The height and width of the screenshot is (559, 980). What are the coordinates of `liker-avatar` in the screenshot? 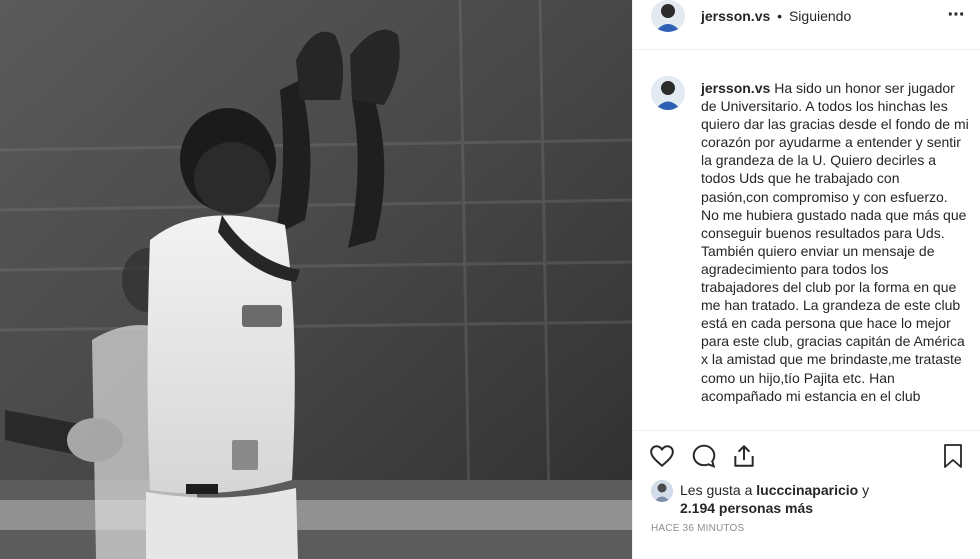 It's located at (662, 491).